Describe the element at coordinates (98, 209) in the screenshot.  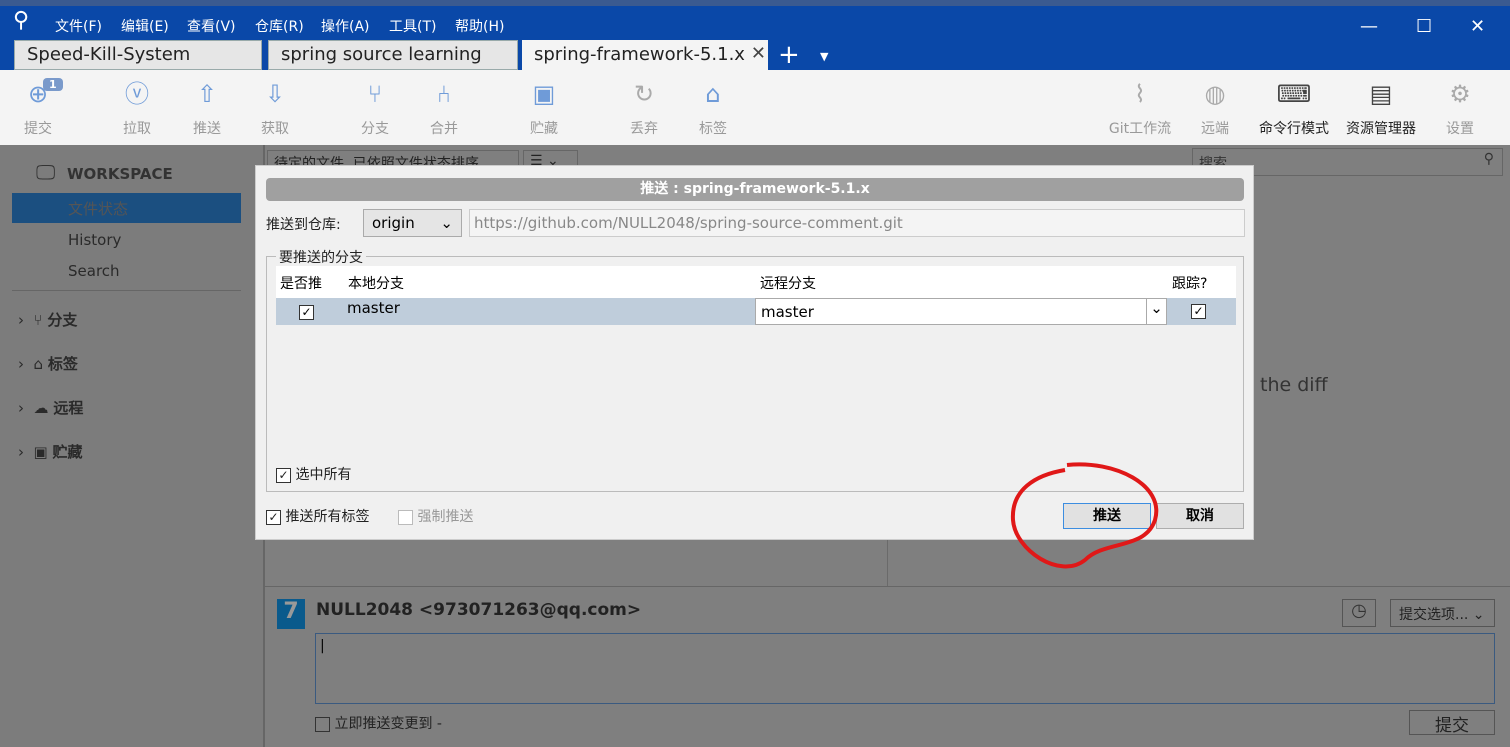
I see `label: 文件状态` at that location.